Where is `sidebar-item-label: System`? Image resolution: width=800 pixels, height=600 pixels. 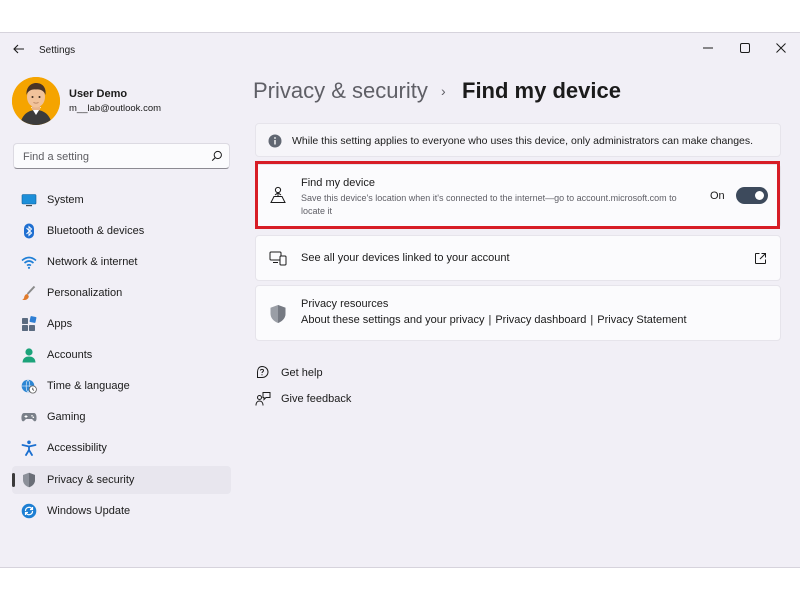
sidebar-item-label: System is located at coordinates (65, 200).